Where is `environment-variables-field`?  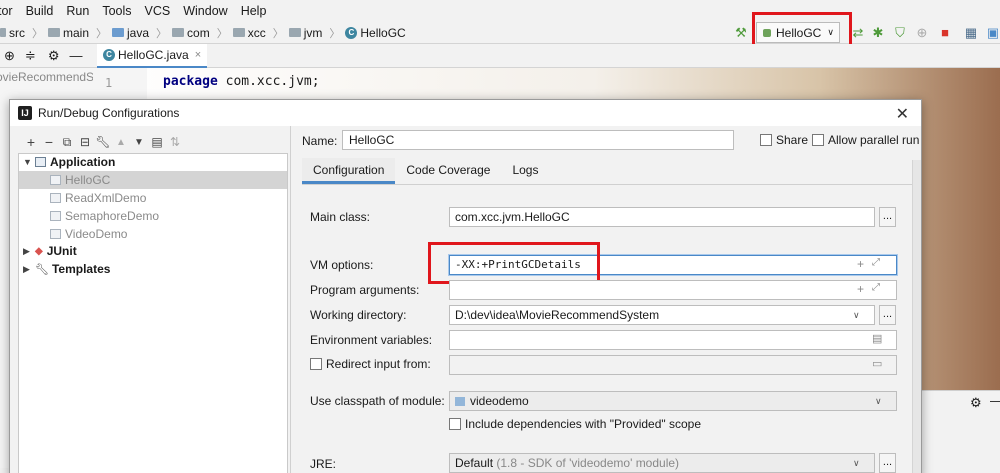
environment-variables-field is located at coordinates (673, 340).